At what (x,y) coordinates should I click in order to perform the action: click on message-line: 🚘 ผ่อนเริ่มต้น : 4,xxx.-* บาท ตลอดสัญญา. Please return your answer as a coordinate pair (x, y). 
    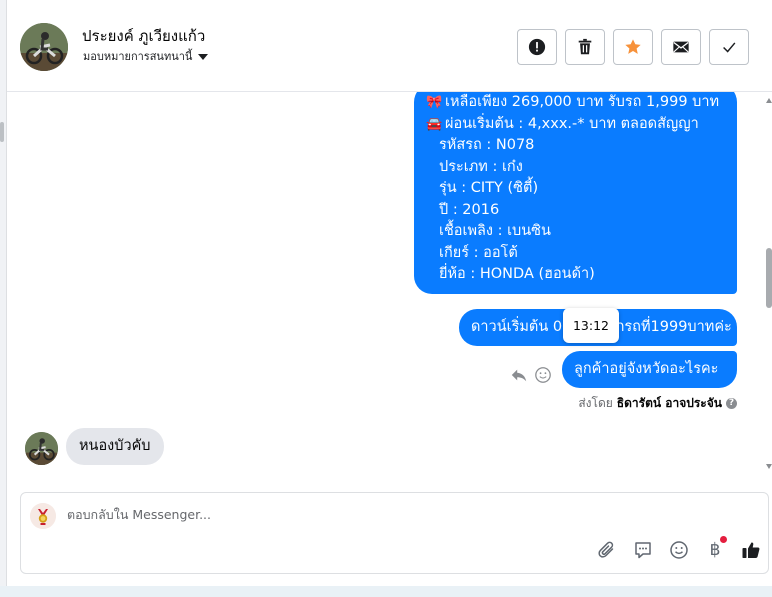
    Looking at the image, I should click on (575, 125).